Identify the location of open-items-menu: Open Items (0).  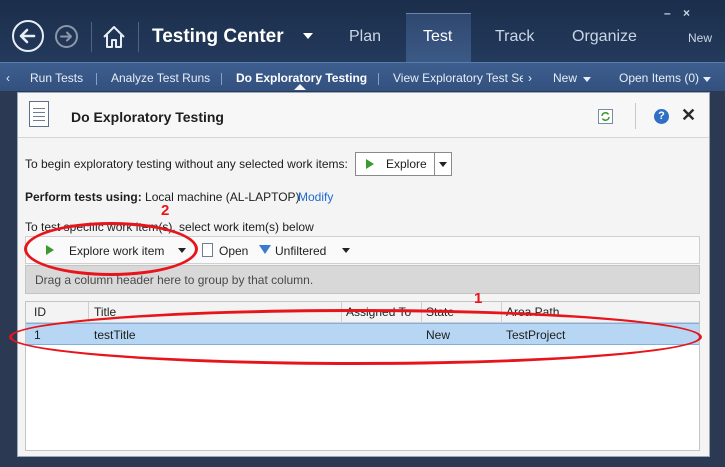
(659, 78).